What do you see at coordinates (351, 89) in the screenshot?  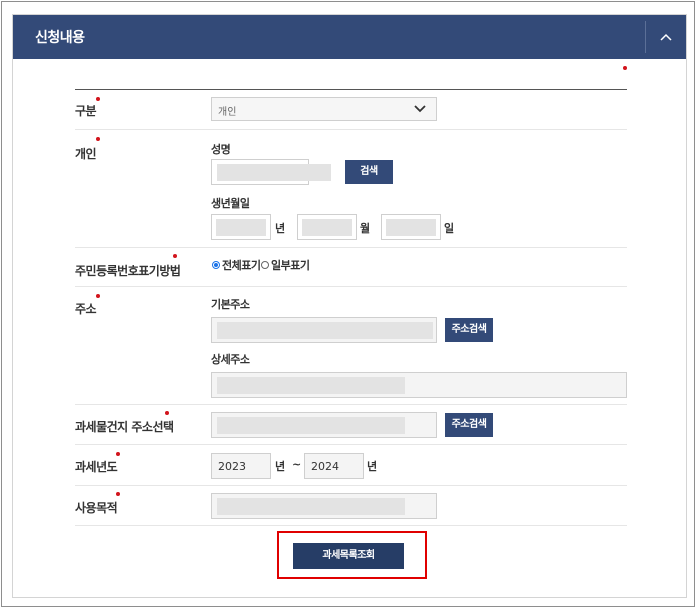 I see `table-top-rule` at bounding box center [351, 89].